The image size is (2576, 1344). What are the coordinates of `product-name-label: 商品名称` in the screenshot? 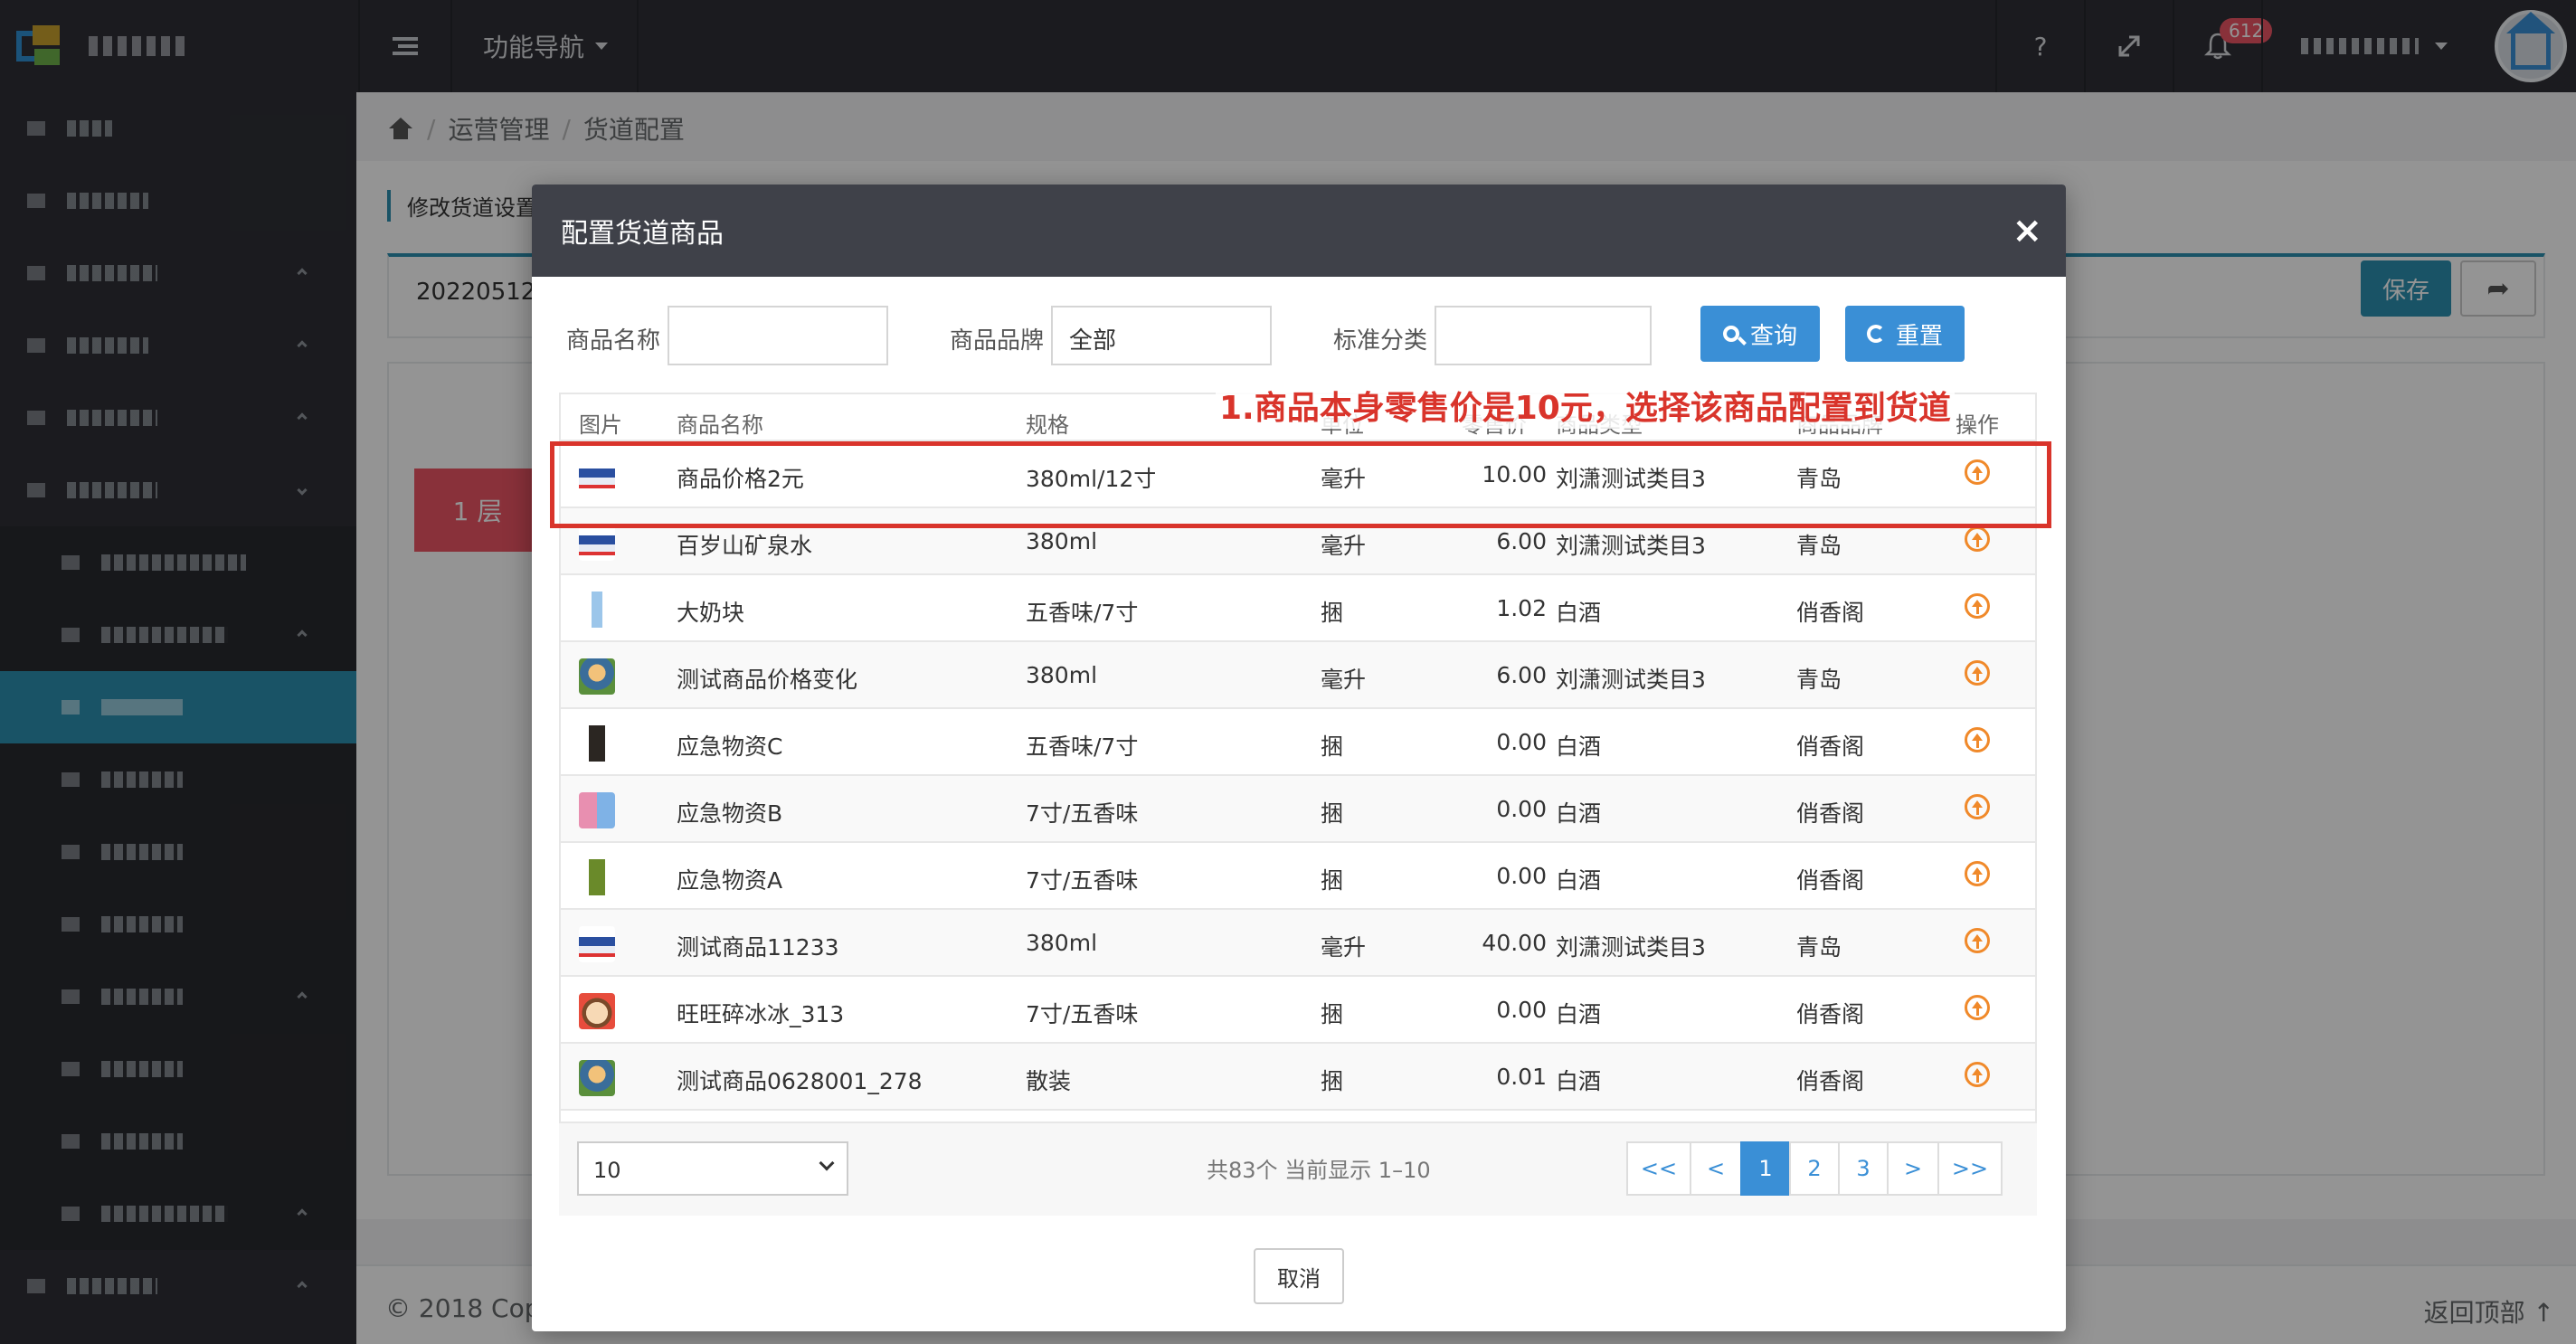 It's located at (614, 341).